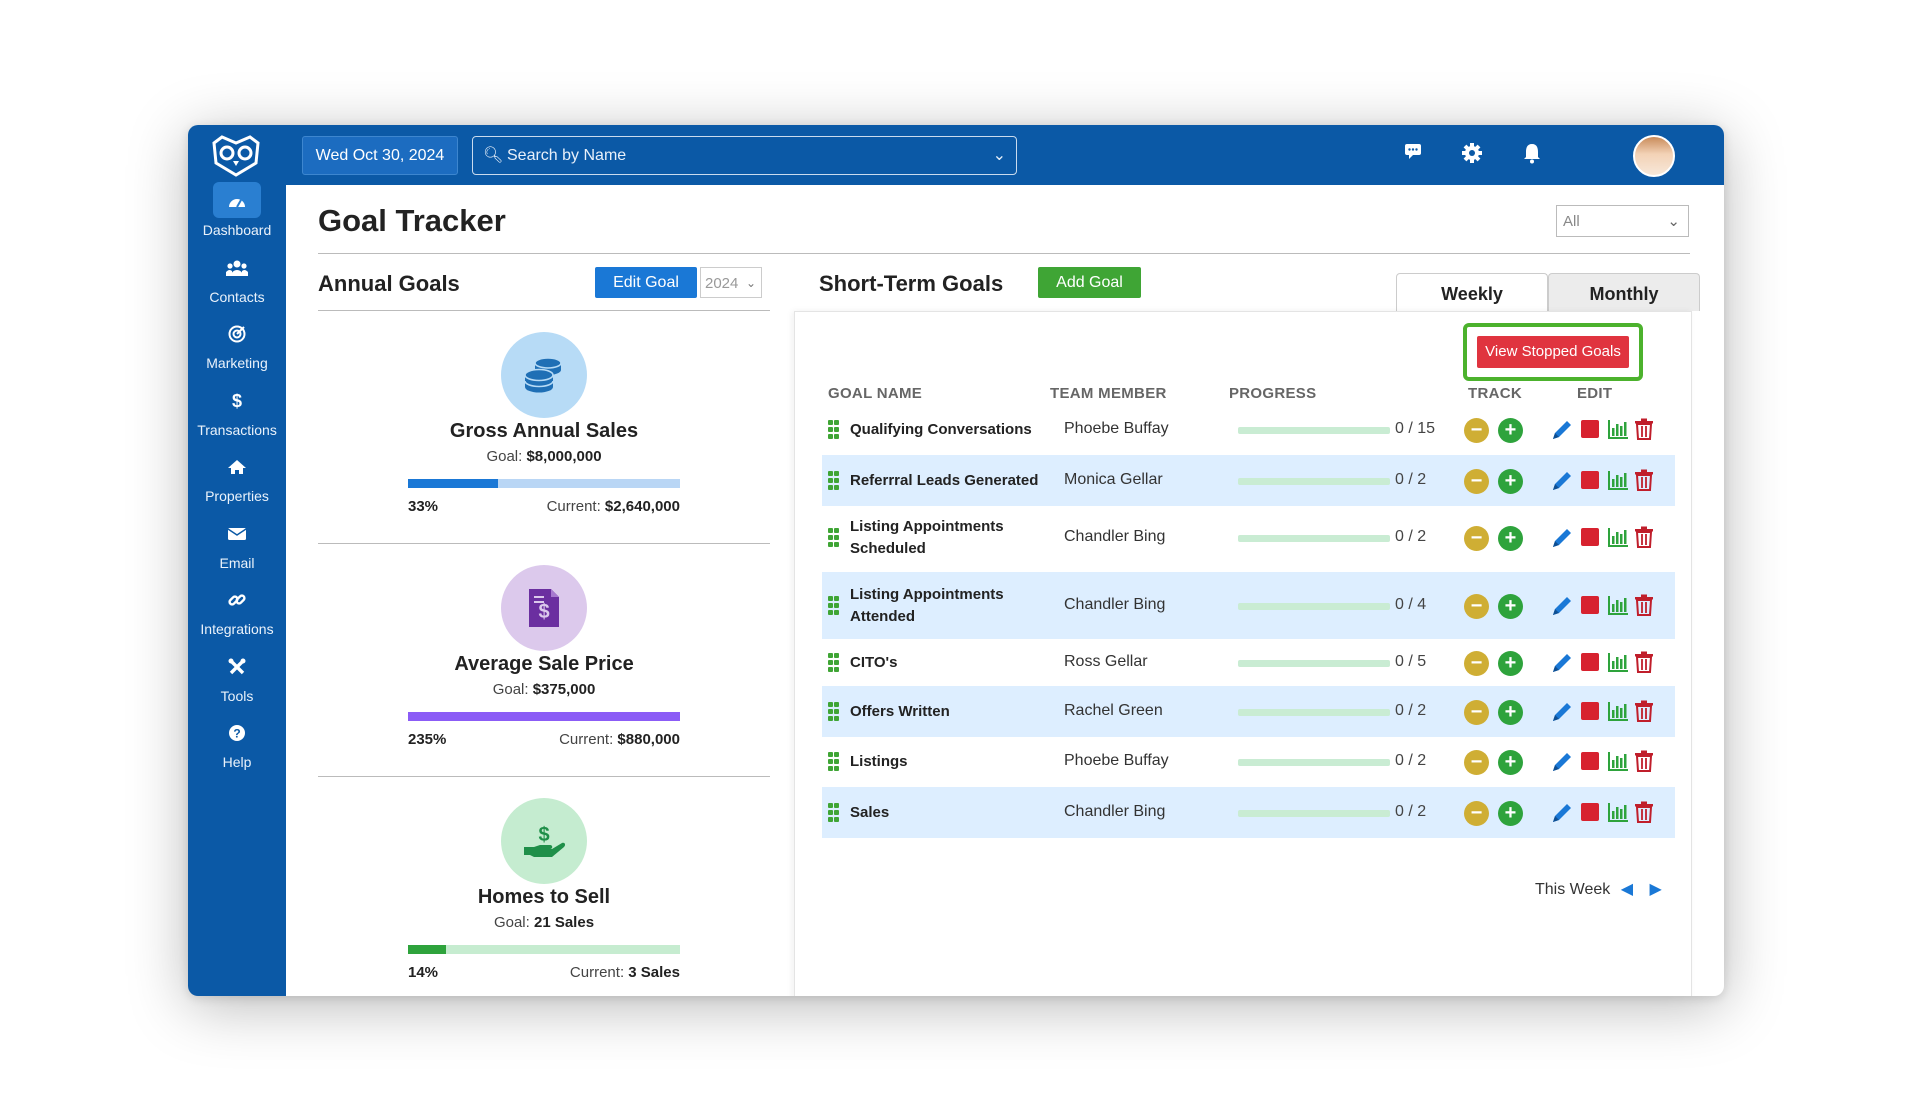 This screenshot has height=1110, width=1918. Describe the element at coordinates (237, 762) in the screenshot. I see `sidebar-item-label: Help` at that location.